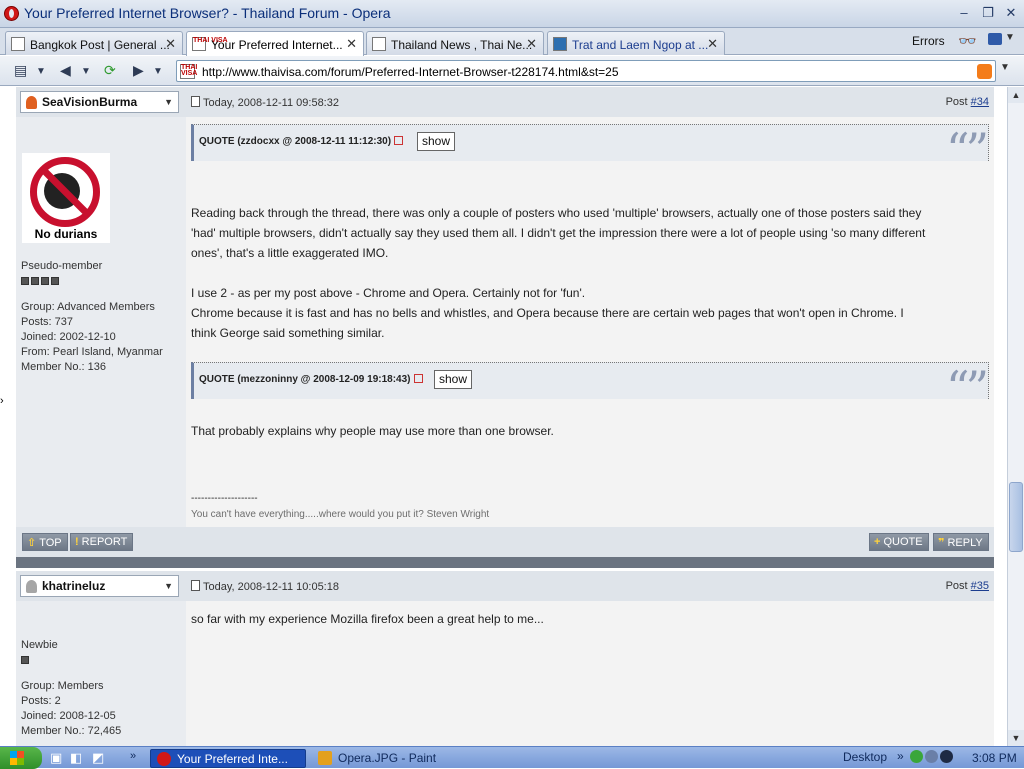 The image size is (1024, 769). I want to click on tab-preferred-browser: THAI VISA Your Preferred Internet... ✕, so click(275, 43).